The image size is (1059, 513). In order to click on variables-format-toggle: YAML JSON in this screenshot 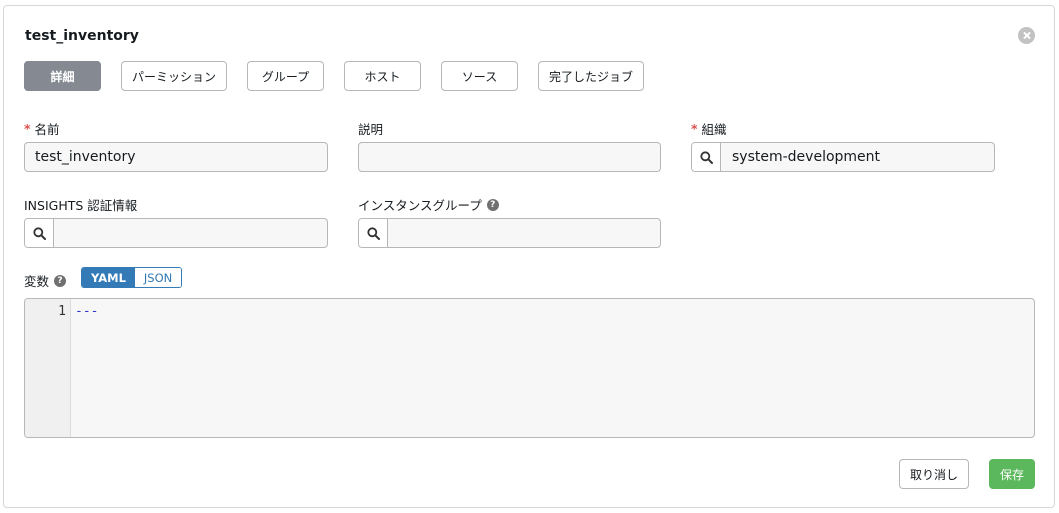, I will do `click(132, 277)`.